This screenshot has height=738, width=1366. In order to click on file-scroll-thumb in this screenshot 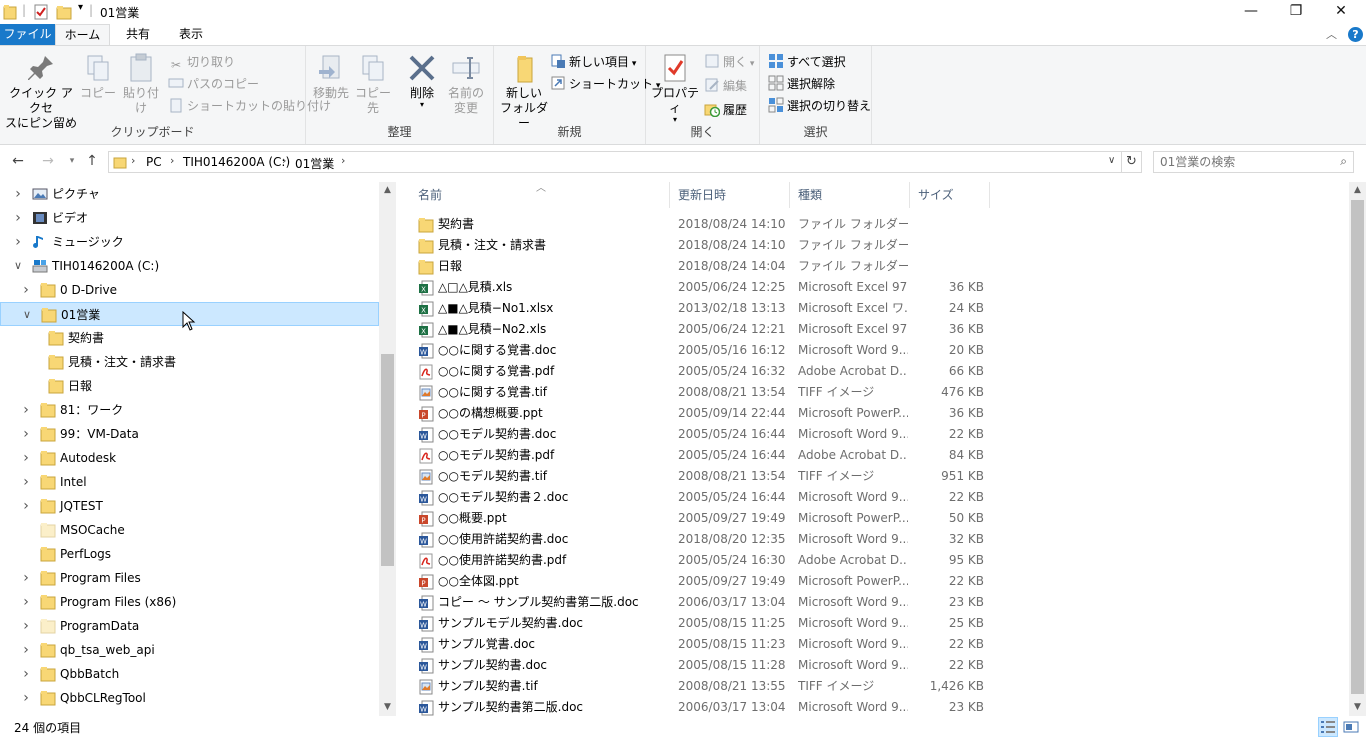, I will do `click(1357, 447)`.